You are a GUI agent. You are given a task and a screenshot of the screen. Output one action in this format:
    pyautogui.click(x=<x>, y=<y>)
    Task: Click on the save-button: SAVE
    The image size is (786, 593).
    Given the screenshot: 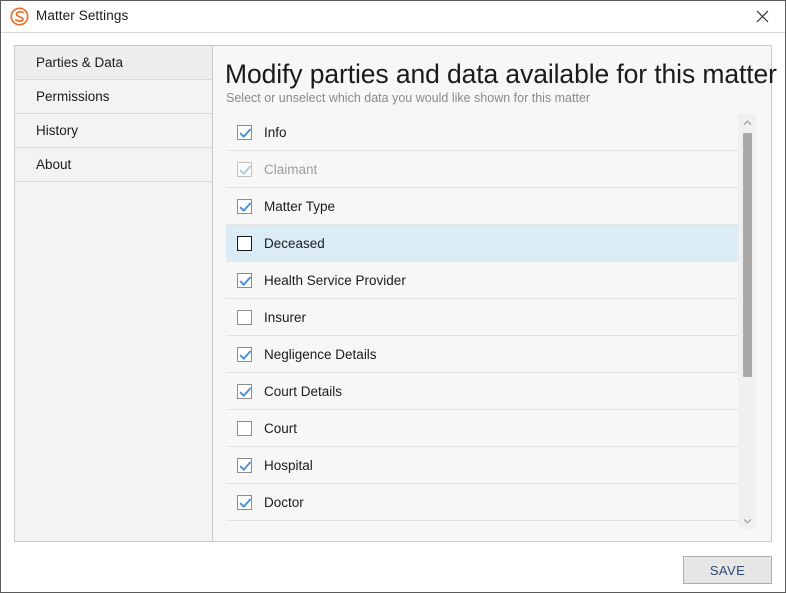 What is the action you would take?
    pyautogui.click(x=727, y=570)
    